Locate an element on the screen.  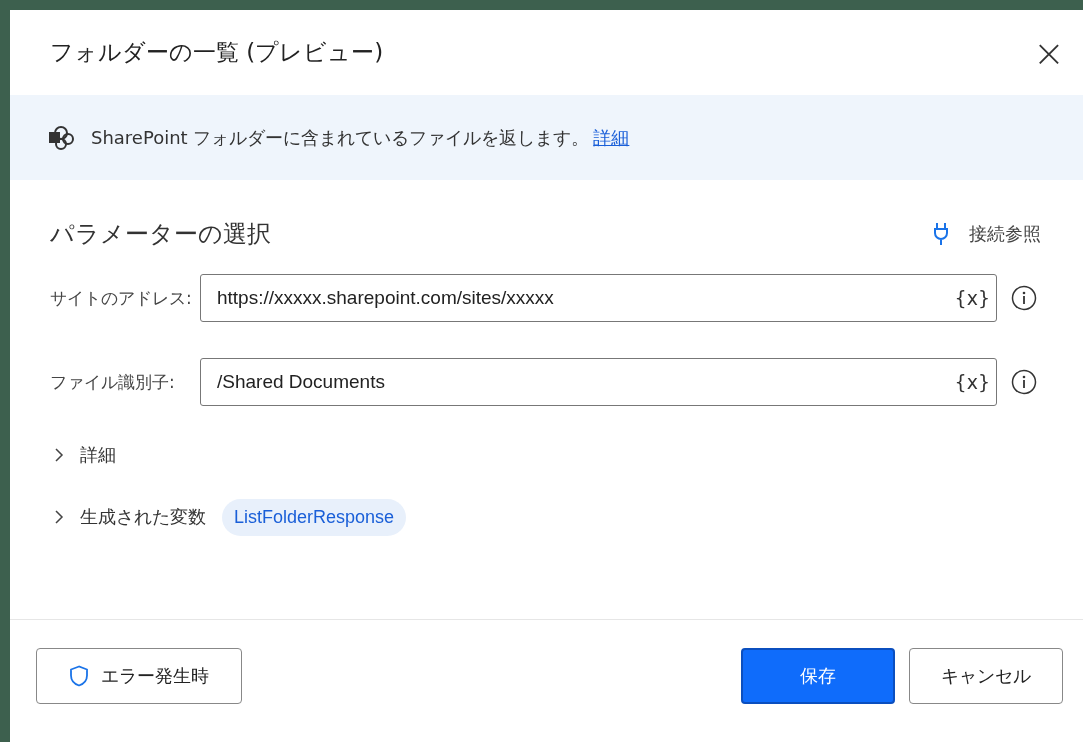
shield-icon is located at coordinates (79, 676).